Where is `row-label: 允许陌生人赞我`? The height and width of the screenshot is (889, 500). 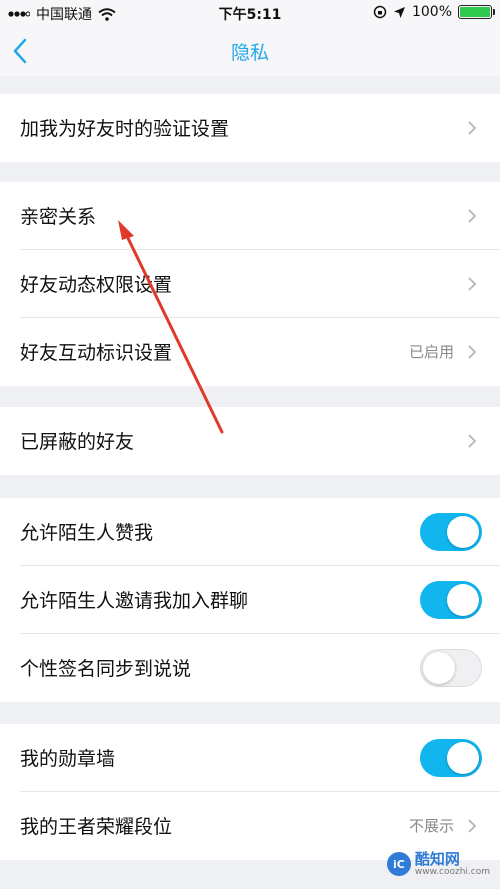
row-label: 允许陌生人赞我 is located at coordinates (87, 533).